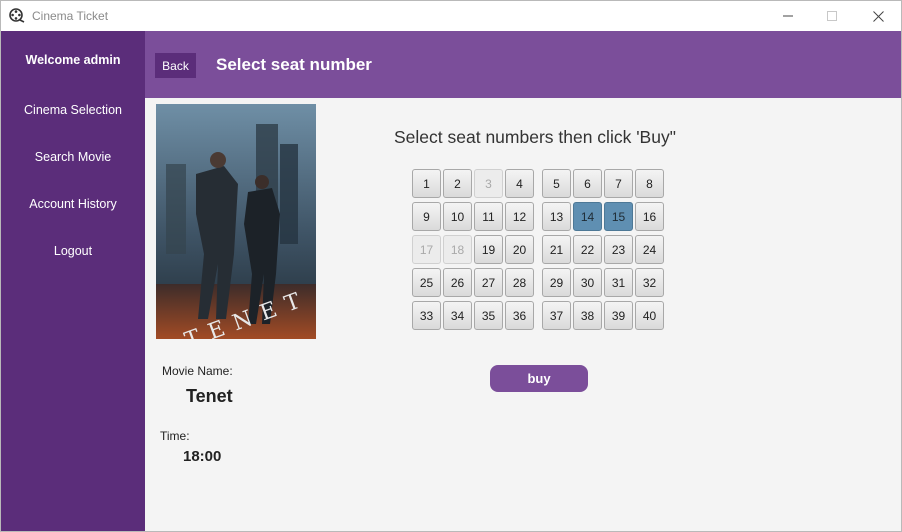 This screenshot has width=902, height=532. Describe the element at coordinates (202, 456) in the screenshot. I see `time-value: 18:00` at that location.